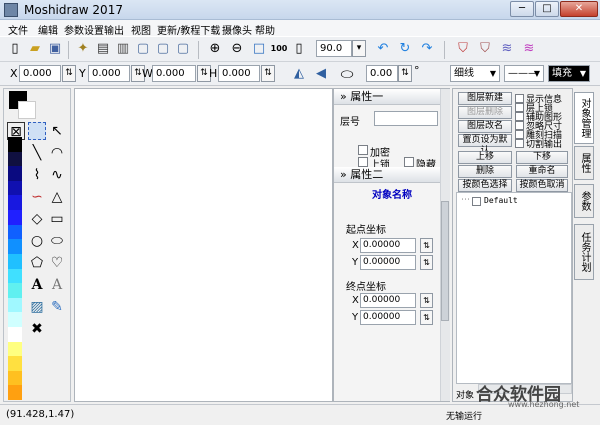 Image resolution: width=600 pixels, height=425 pixels. Describe the element at coordinates (405, 49) in the screenshot. I see `rotate-icon: ↻` at that location.